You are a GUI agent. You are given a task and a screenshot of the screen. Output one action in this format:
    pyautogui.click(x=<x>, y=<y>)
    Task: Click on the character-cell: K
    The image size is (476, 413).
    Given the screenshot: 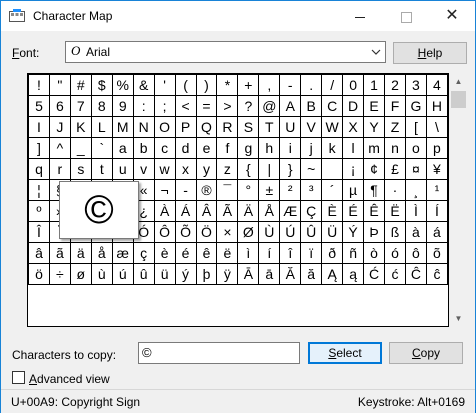 What is the action you would take?
    pyautogui.click(x=80, y=127)
    